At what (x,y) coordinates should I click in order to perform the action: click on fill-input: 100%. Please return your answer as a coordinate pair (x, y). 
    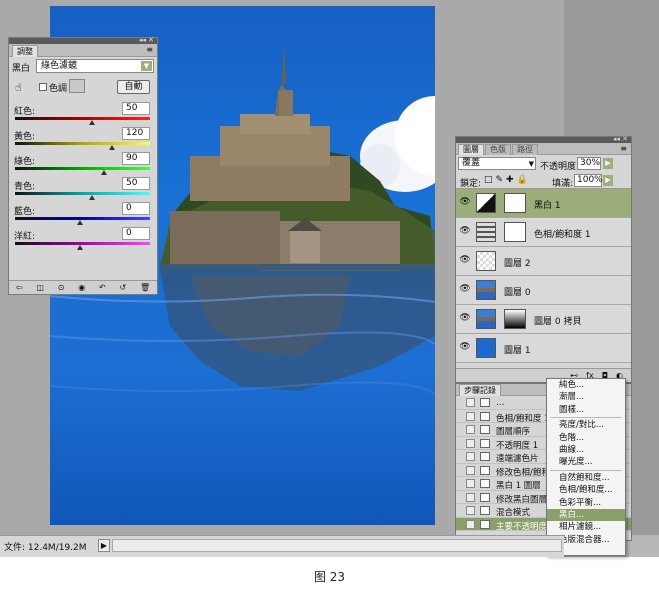
    Looking at the image, I should click on (588, 180).